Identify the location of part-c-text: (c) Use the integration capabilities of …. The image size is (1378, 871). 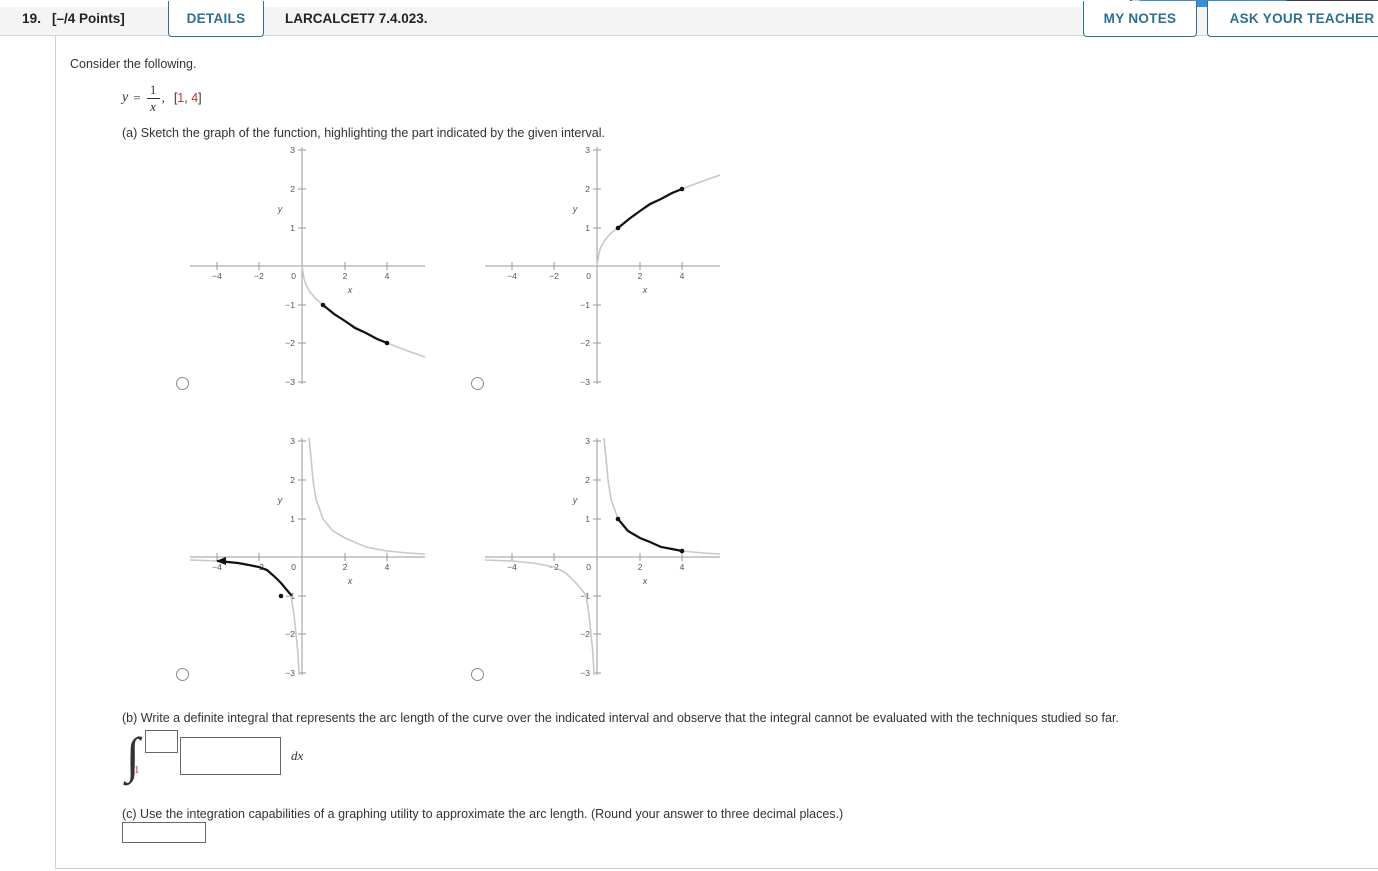
(483, 814).